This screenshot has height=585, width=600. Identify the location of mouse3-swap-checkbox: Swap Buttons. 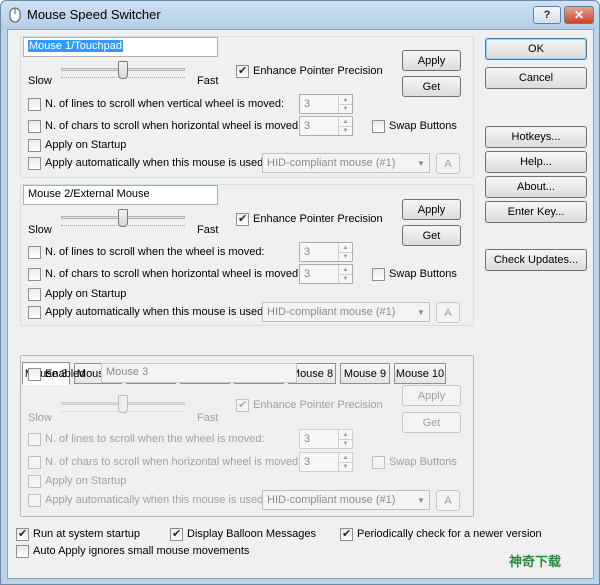
(414, 462).